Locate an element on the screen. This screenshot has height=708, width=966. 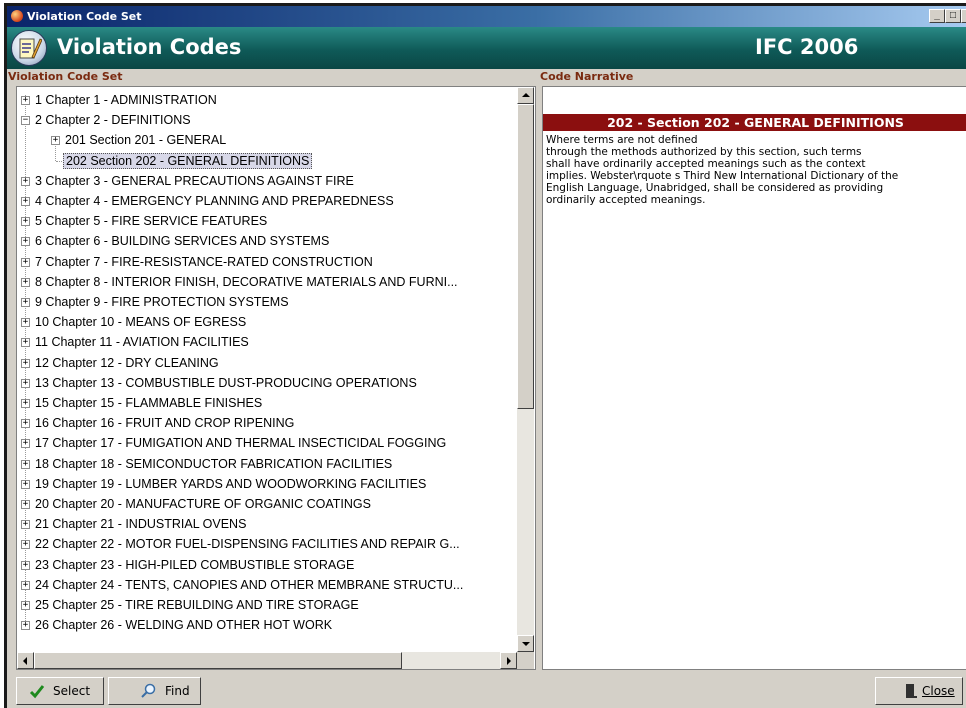
horizontal-scroll-thumb is located at coordinates (218, 660).